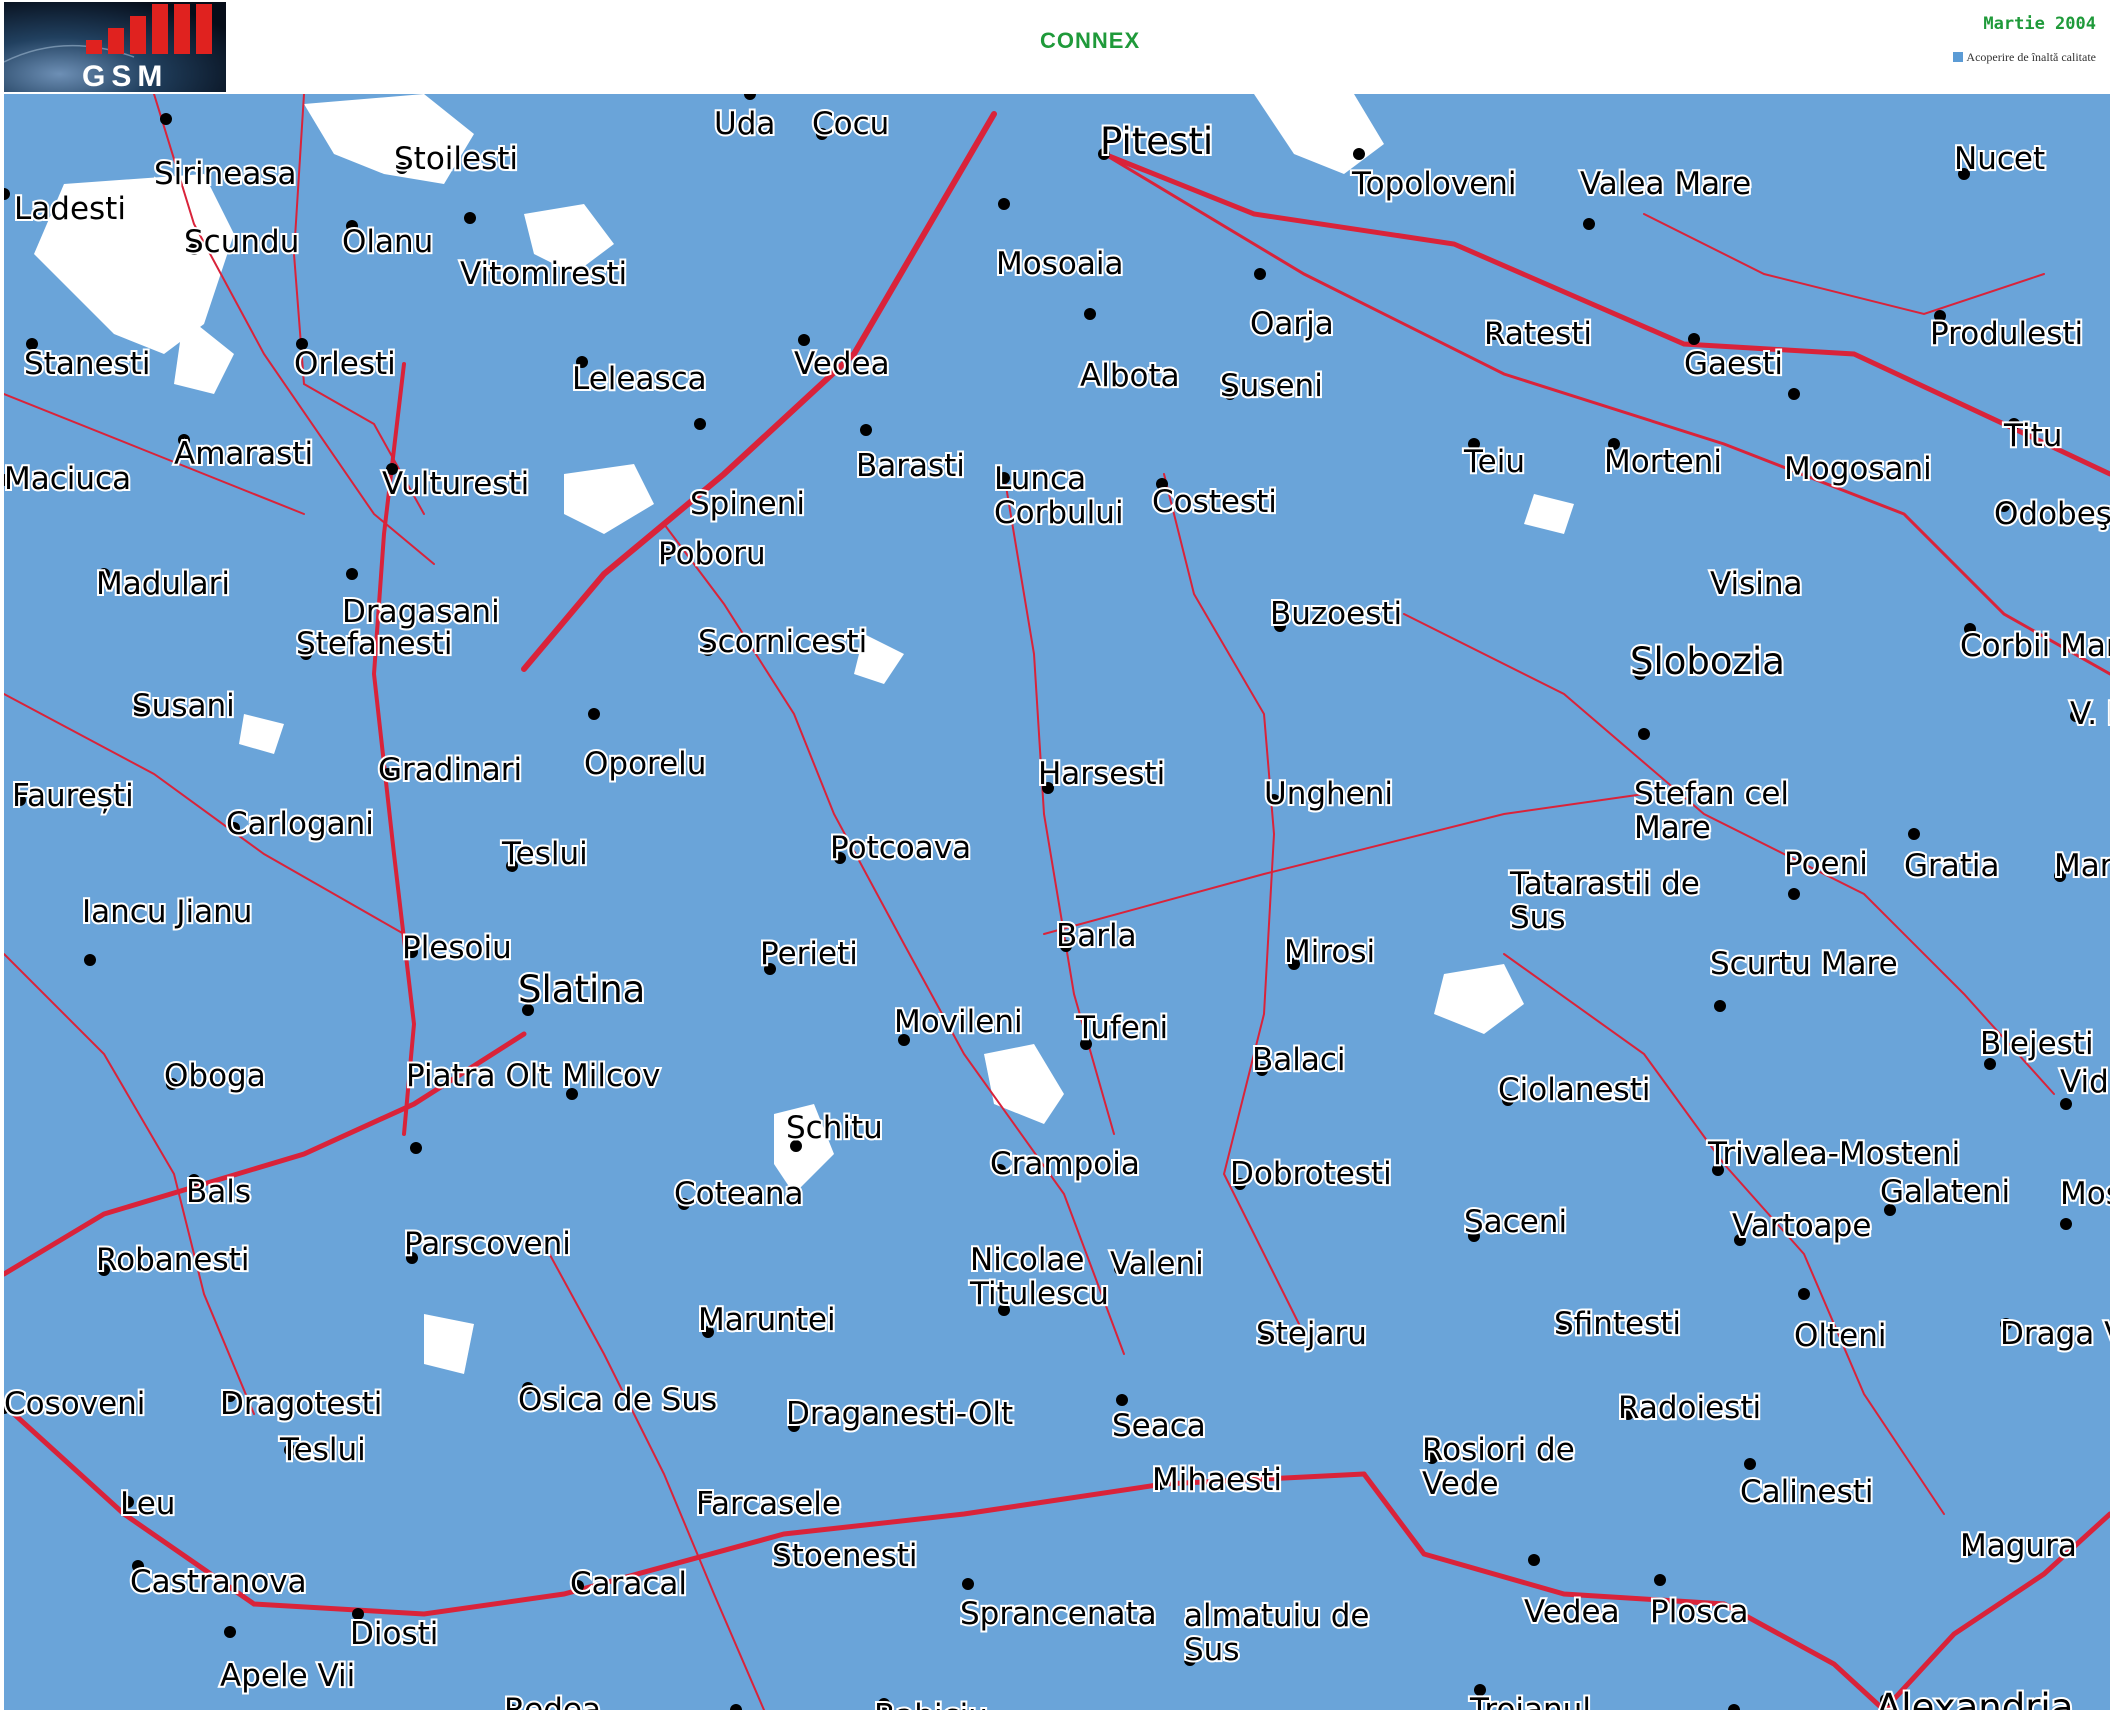  What do you see at coordinates (639, 379) in the screenshot?
I see `place-label: Leleasca` at bounding box center [639, 379].